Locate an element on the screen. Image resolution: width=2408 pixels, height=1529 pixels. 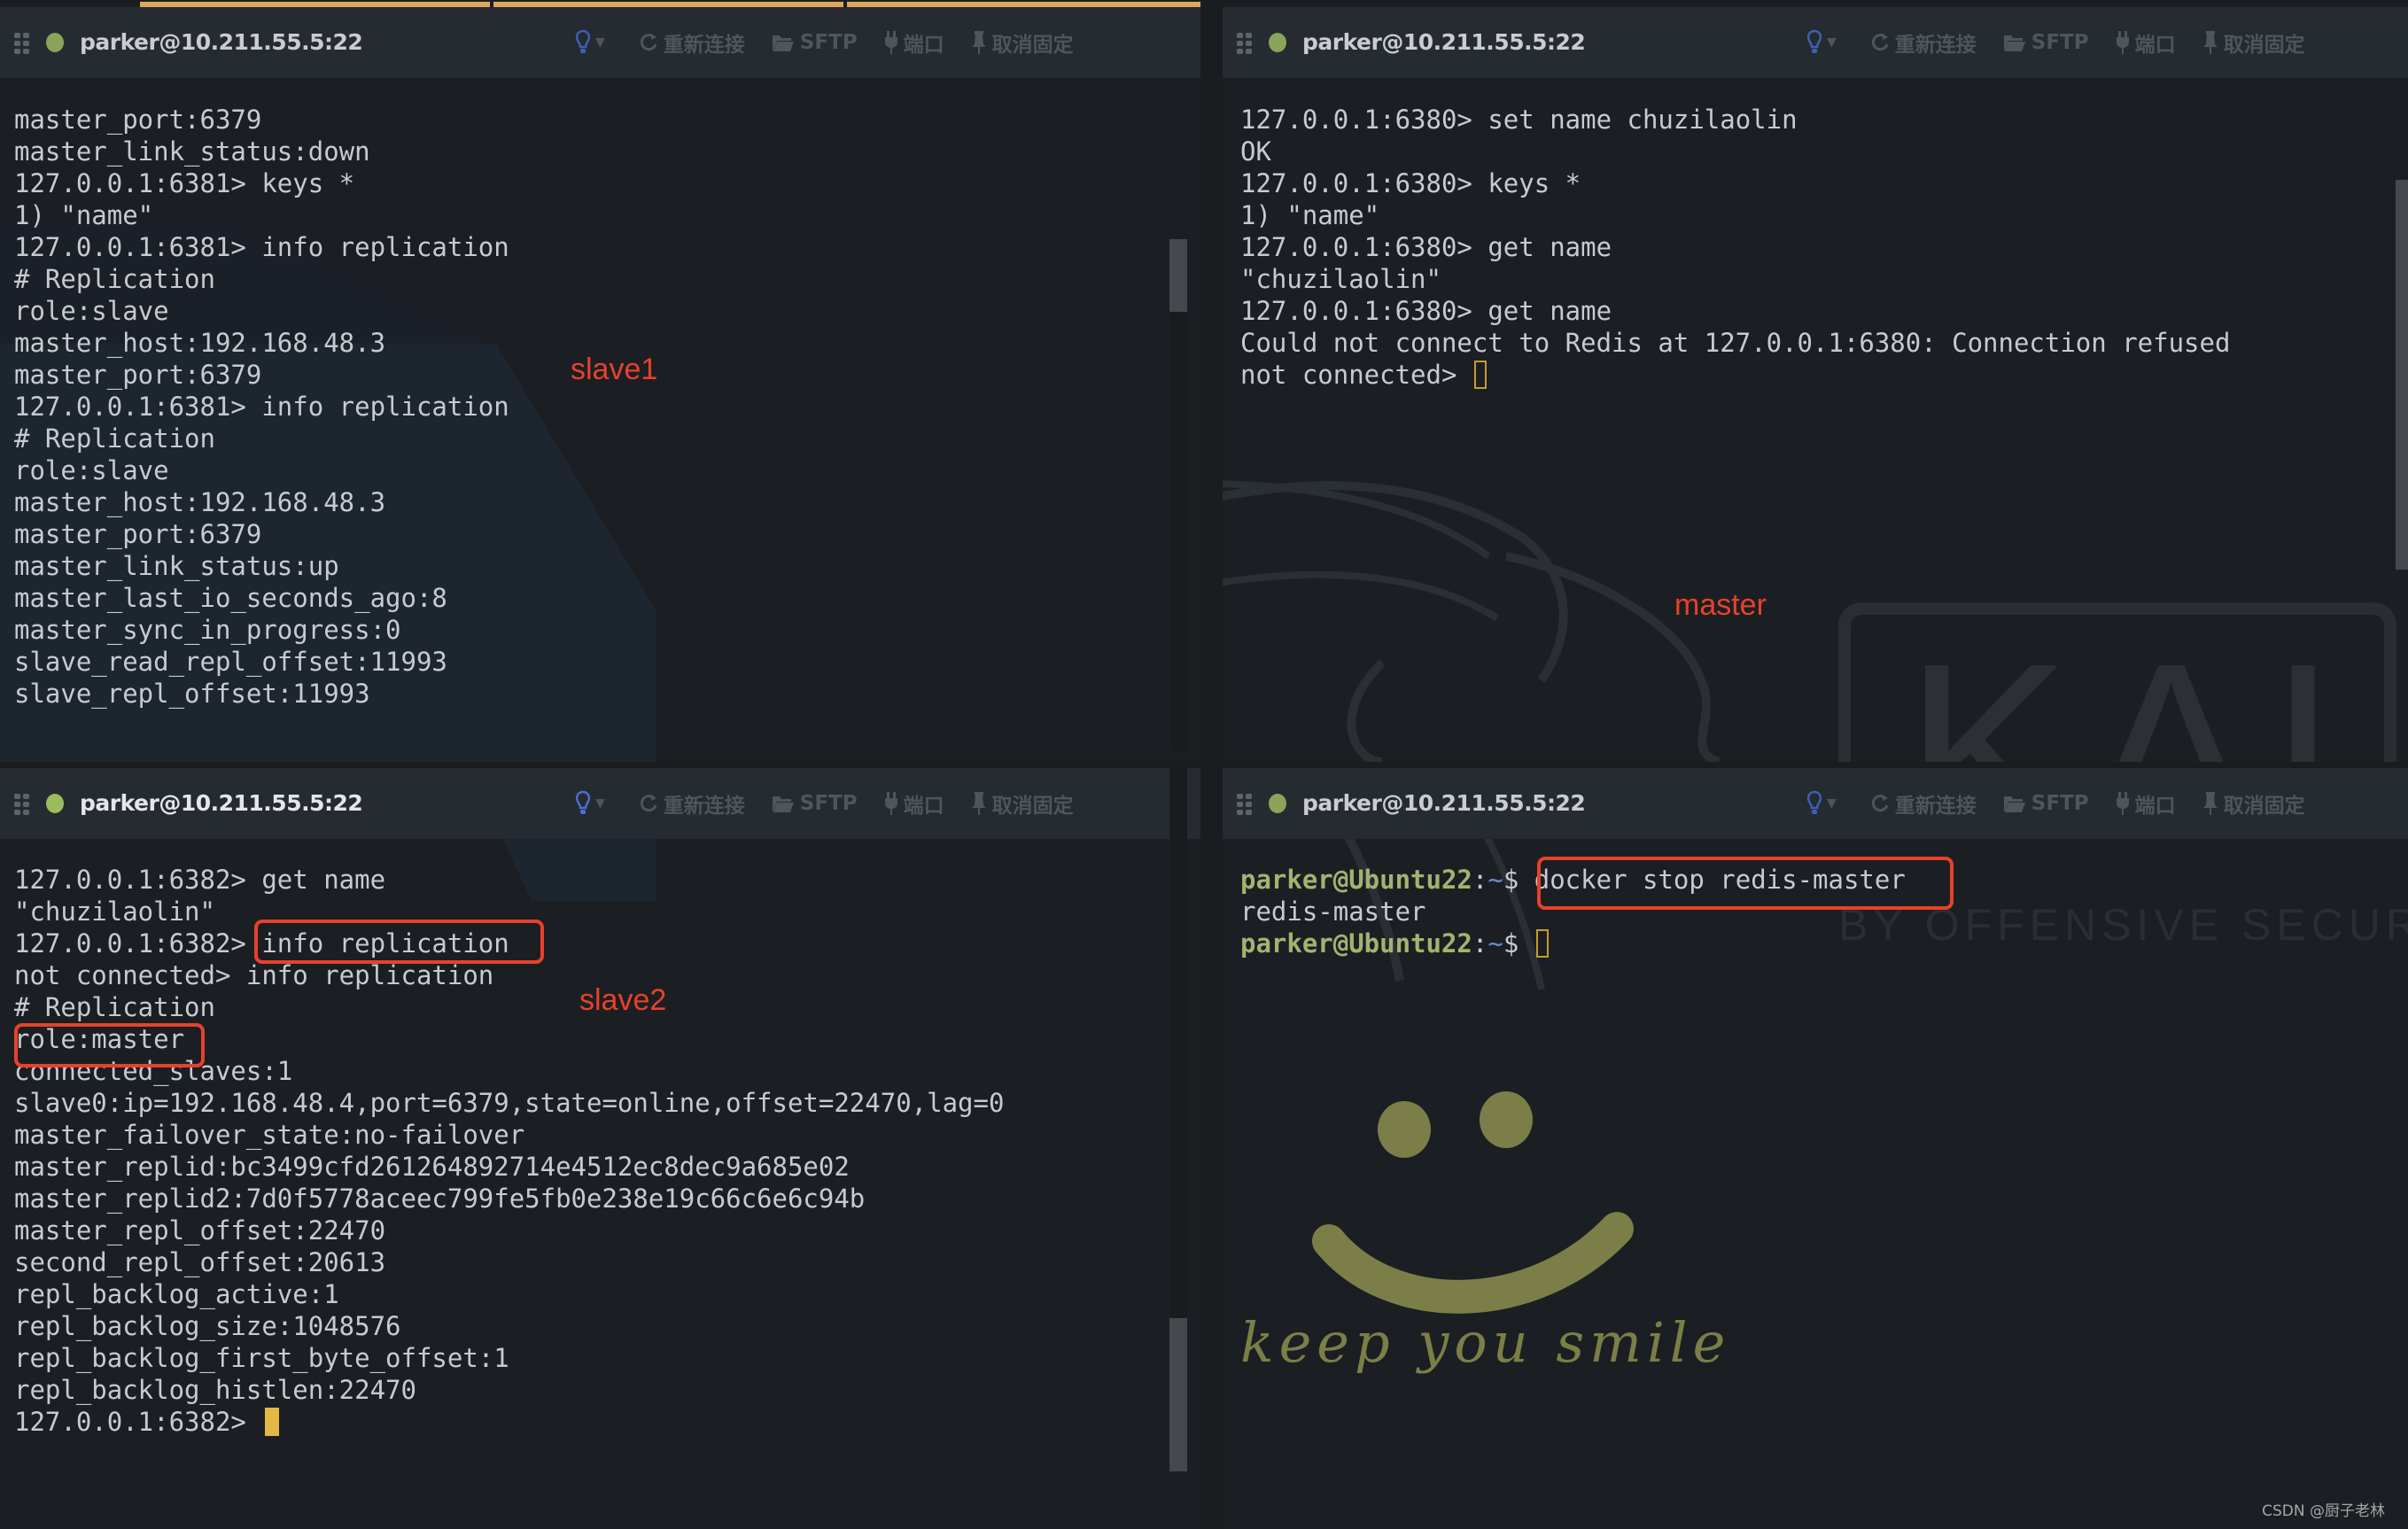
horizontal-divider is located at coordinates (1204, 765).